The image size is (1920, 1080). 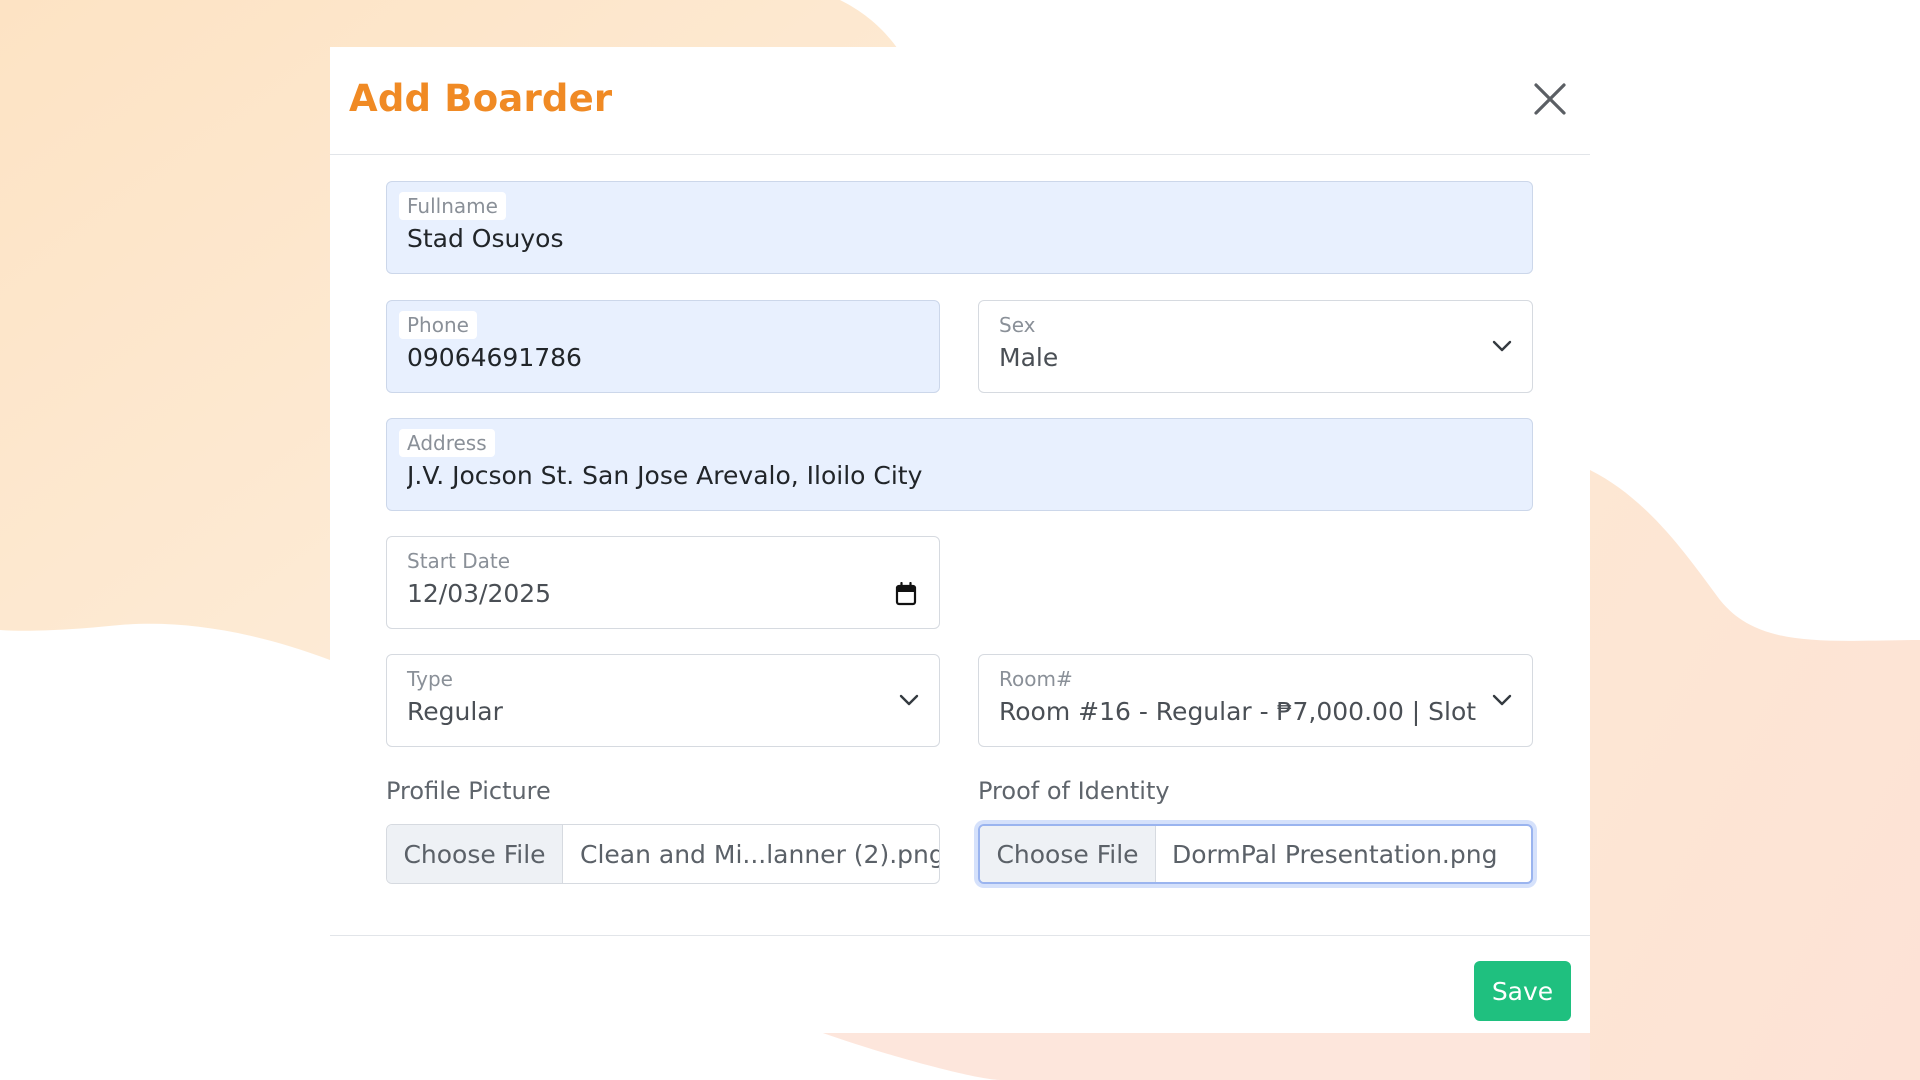 What do you see at coordinates (960, 101) in the screenshot?
I see `modal-header: Add Boarder` at bounding box center [960, 101].